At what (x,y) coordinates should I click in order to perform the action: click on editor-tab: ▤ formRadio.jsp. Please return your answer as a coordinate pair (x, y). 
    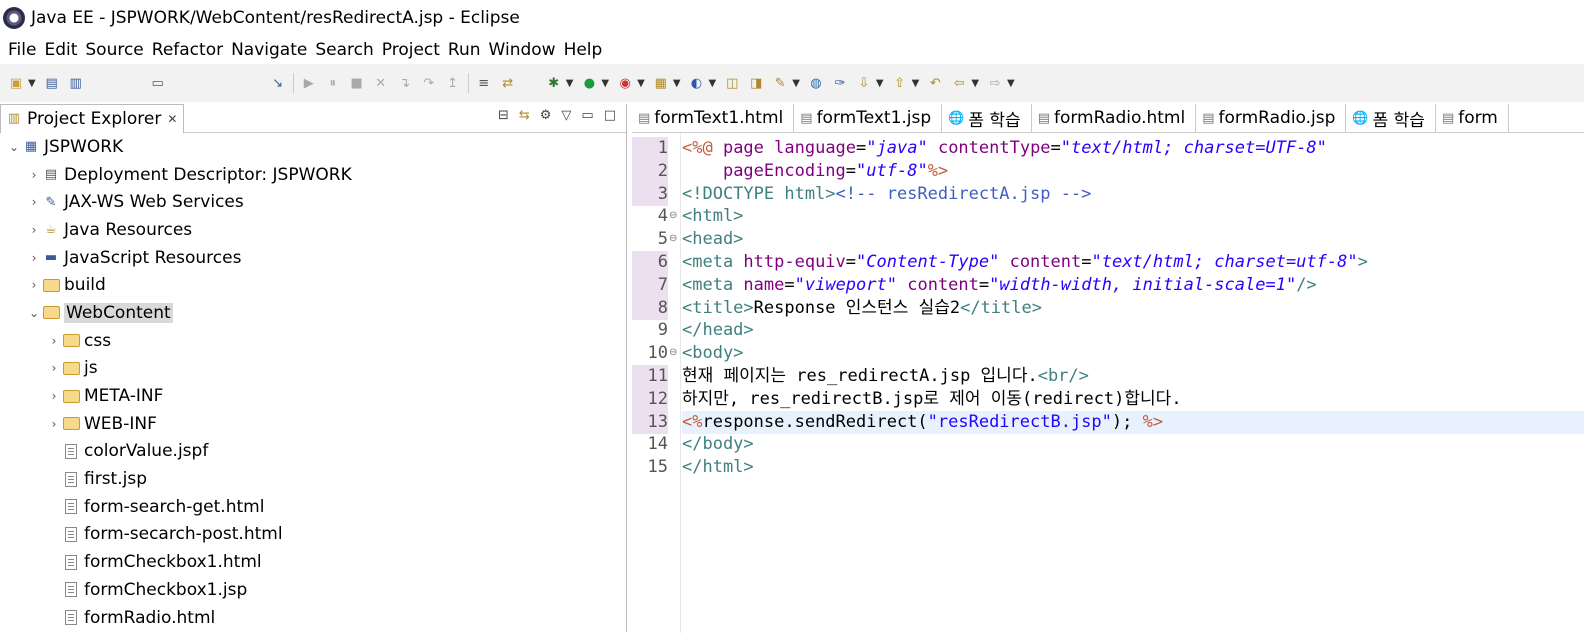
    Looking at the image, I should click on (1271, 118).